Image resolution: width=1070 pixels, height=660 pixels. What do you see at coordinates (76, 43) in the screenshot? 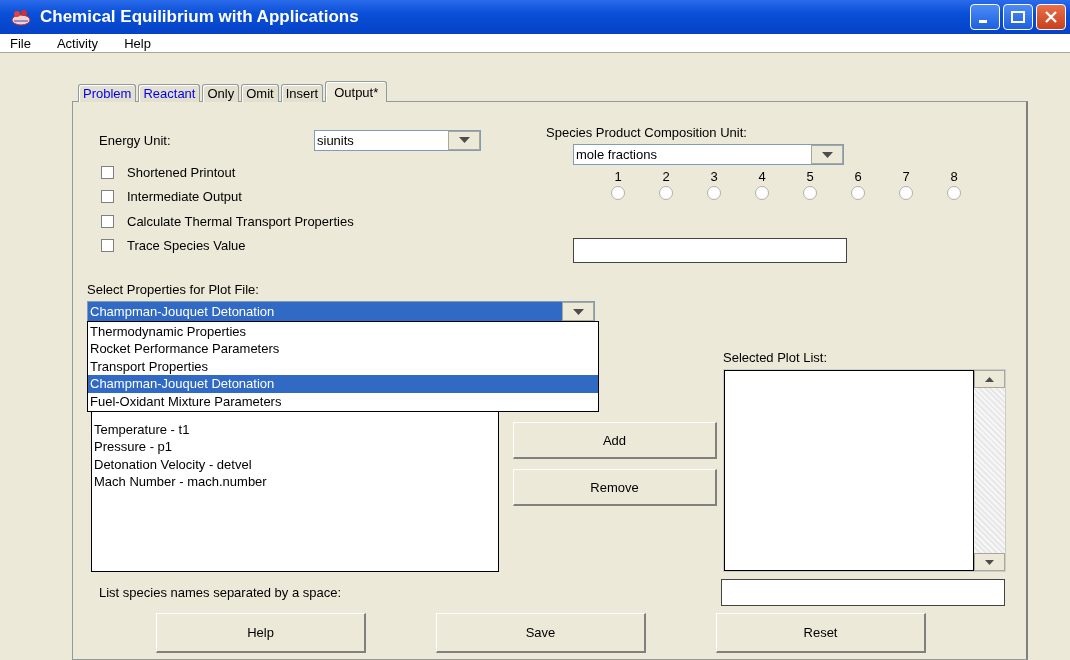
I see `menu-item: Activity` at bounding box center [76, 43].